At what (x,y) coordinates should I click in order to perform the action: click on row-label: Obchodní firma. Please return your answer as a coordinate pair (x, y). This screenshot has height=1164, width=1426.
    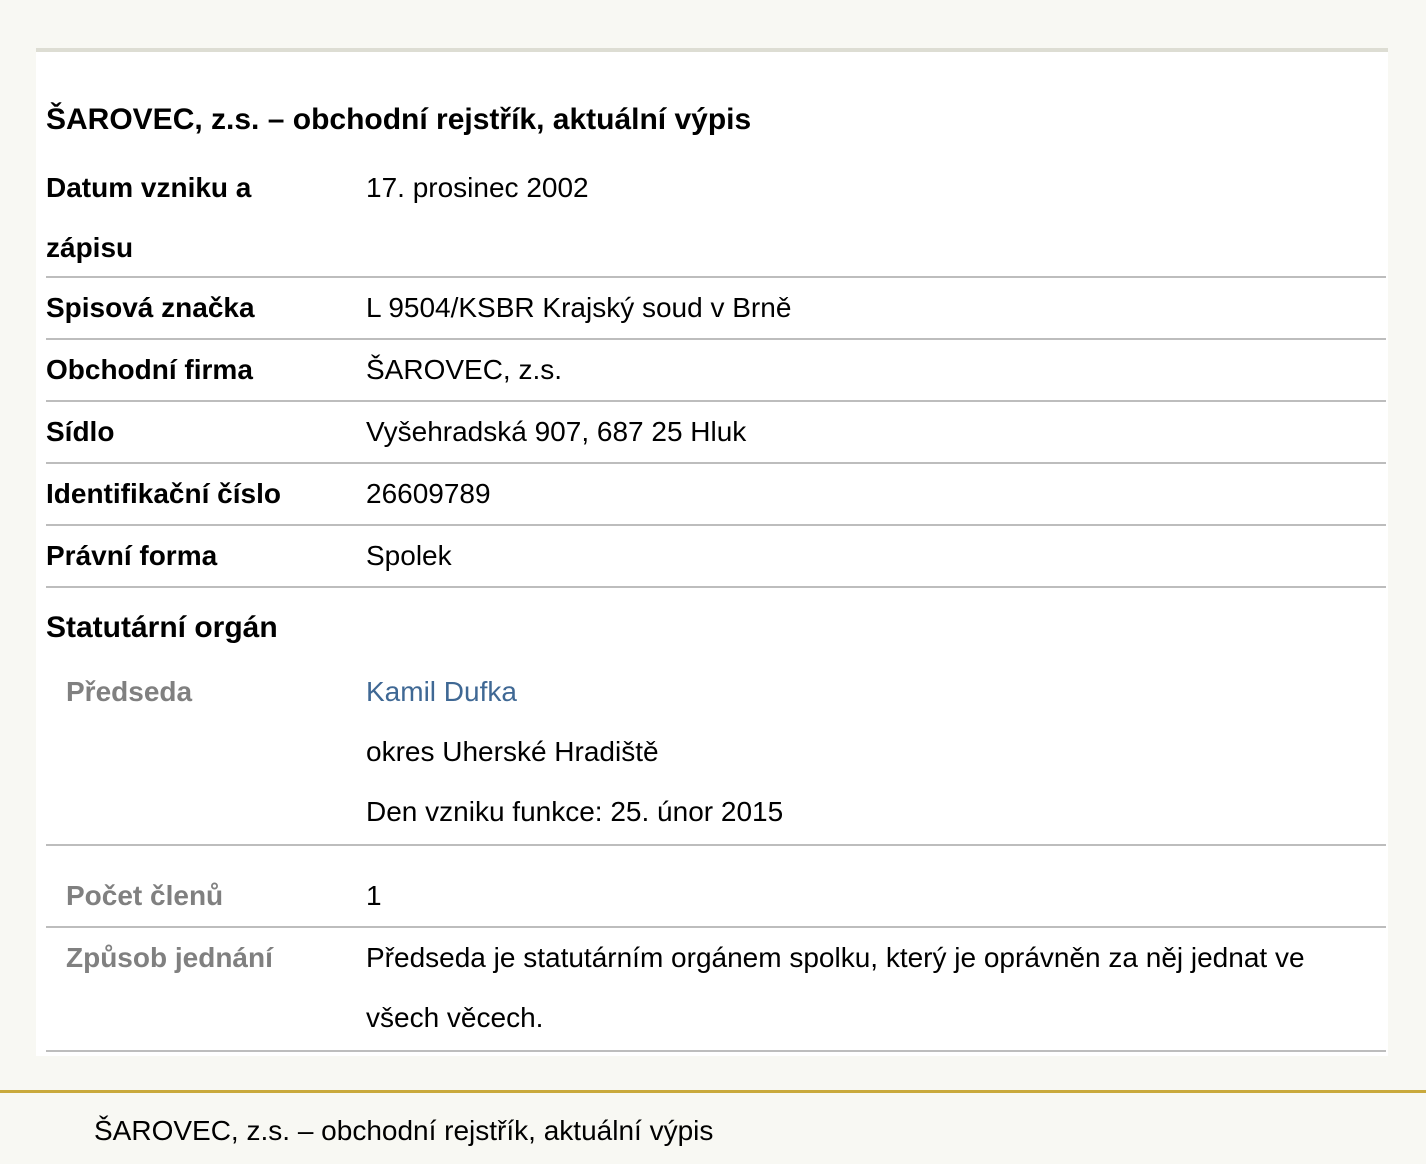
    Looking at the image, I should click on (149, 369).